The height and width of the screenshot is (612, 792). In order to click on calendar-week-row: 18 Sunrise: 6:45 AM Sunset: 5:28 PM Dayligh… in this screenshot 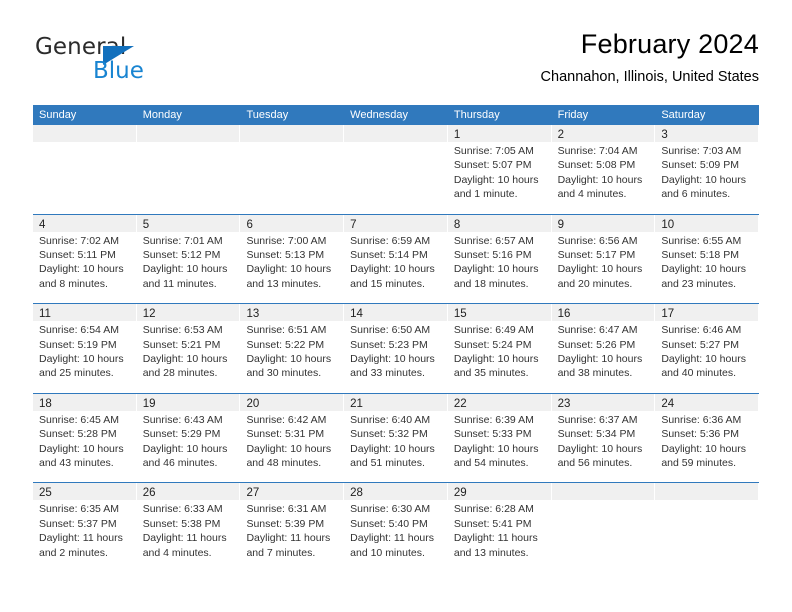, I will do `click(396, 437)`.